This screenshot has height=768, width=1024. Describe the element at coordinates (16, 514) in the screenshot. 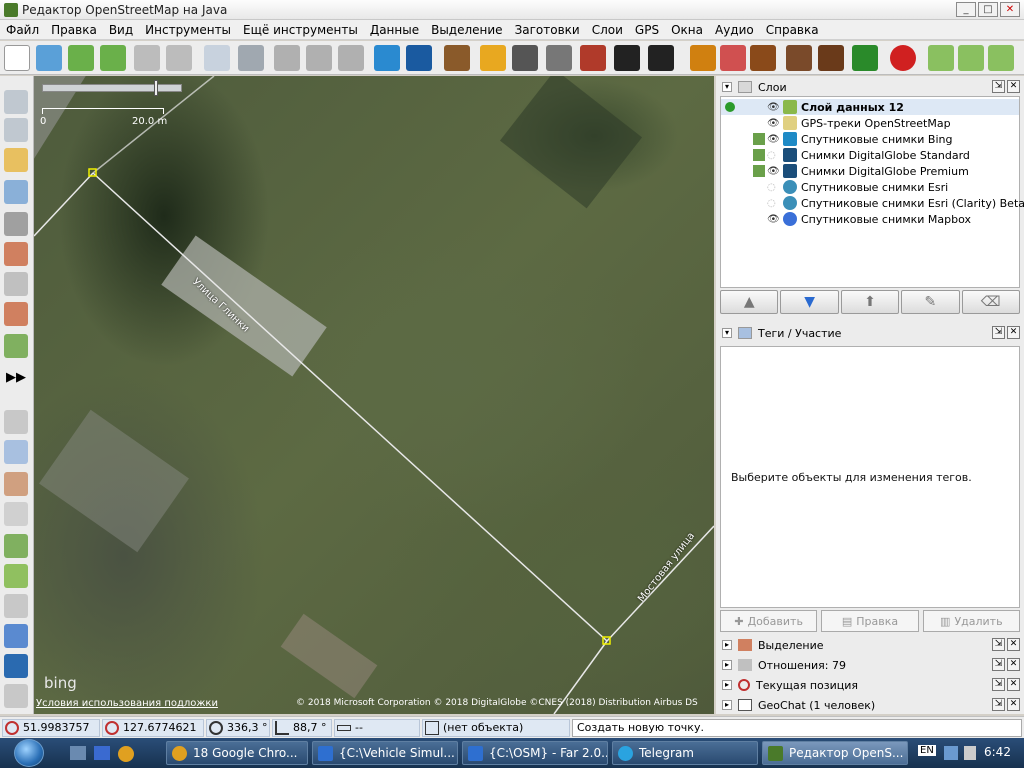

I see `toggle-history-icon` at that location.